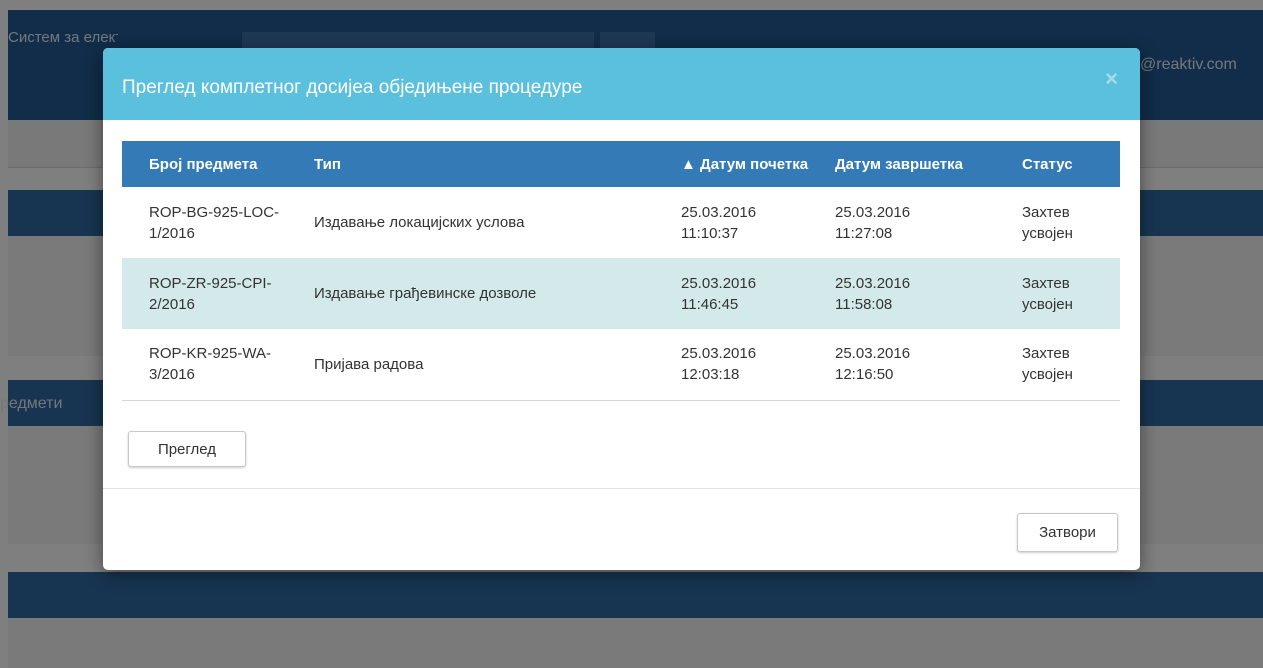 This screenshot has width=1263, height=668. What do you see at coordinates (739, 364) in the screenshot?
I see `start-datetime: 25.03.2016 12:03:18` at bounding box center [739, 364].